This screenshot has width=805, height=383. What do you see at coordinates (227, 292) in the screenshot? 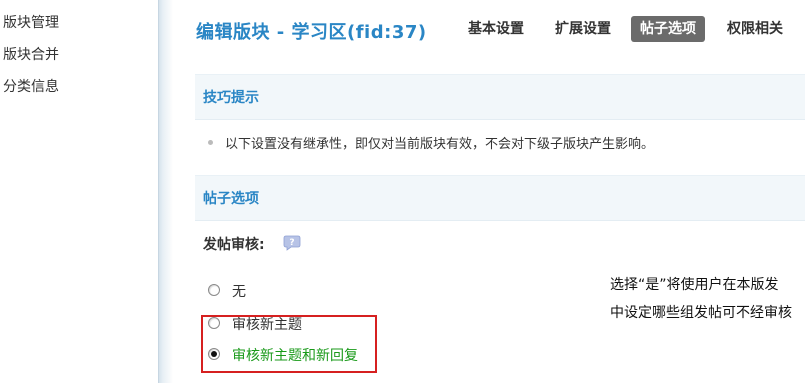
I see `moderation-option-none: 无` at bounding box center [227, 292].